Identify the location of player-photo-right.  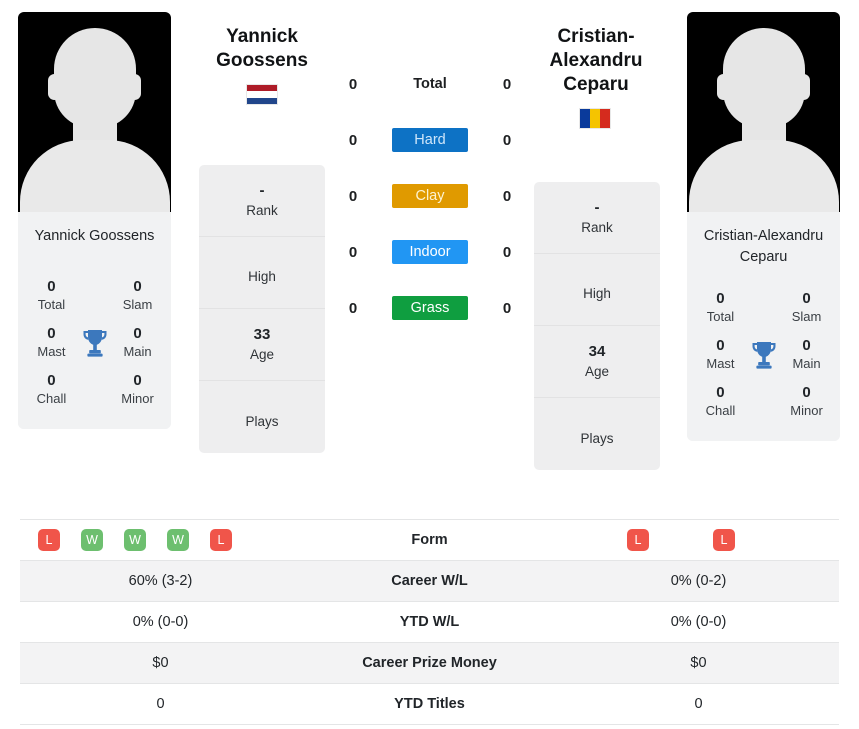
(763, 112).